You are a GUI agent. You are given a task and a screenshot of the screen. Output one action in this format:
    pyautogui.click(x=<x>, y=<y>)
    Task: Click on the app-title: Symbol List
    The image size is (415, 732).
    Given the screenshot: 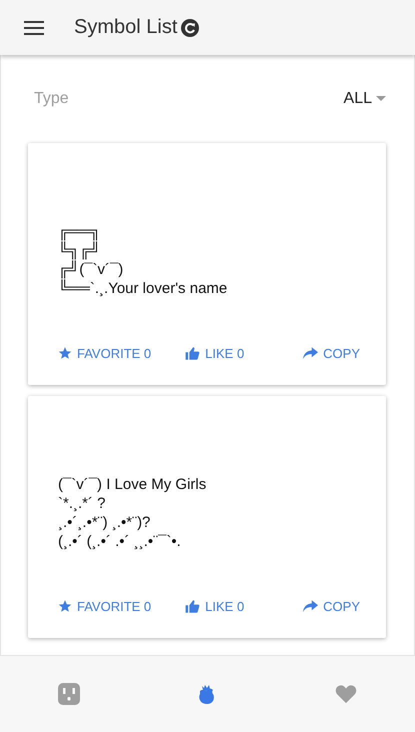 What is the action you would take?
    pyautogui.click(x=126, y=27)
    